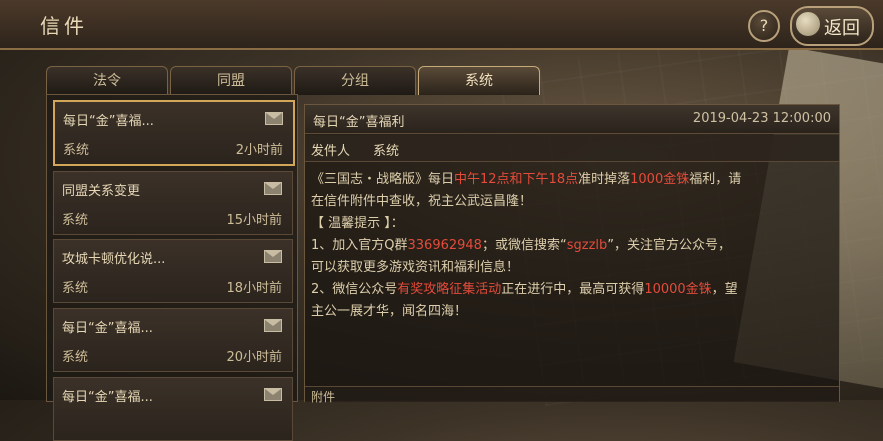 This screenshot has height=441, width=883. What do you see at coordinates (587, 245) in the screenshot?
I see `highlight-text: sgzzlb` at bounding box center [587, 245].